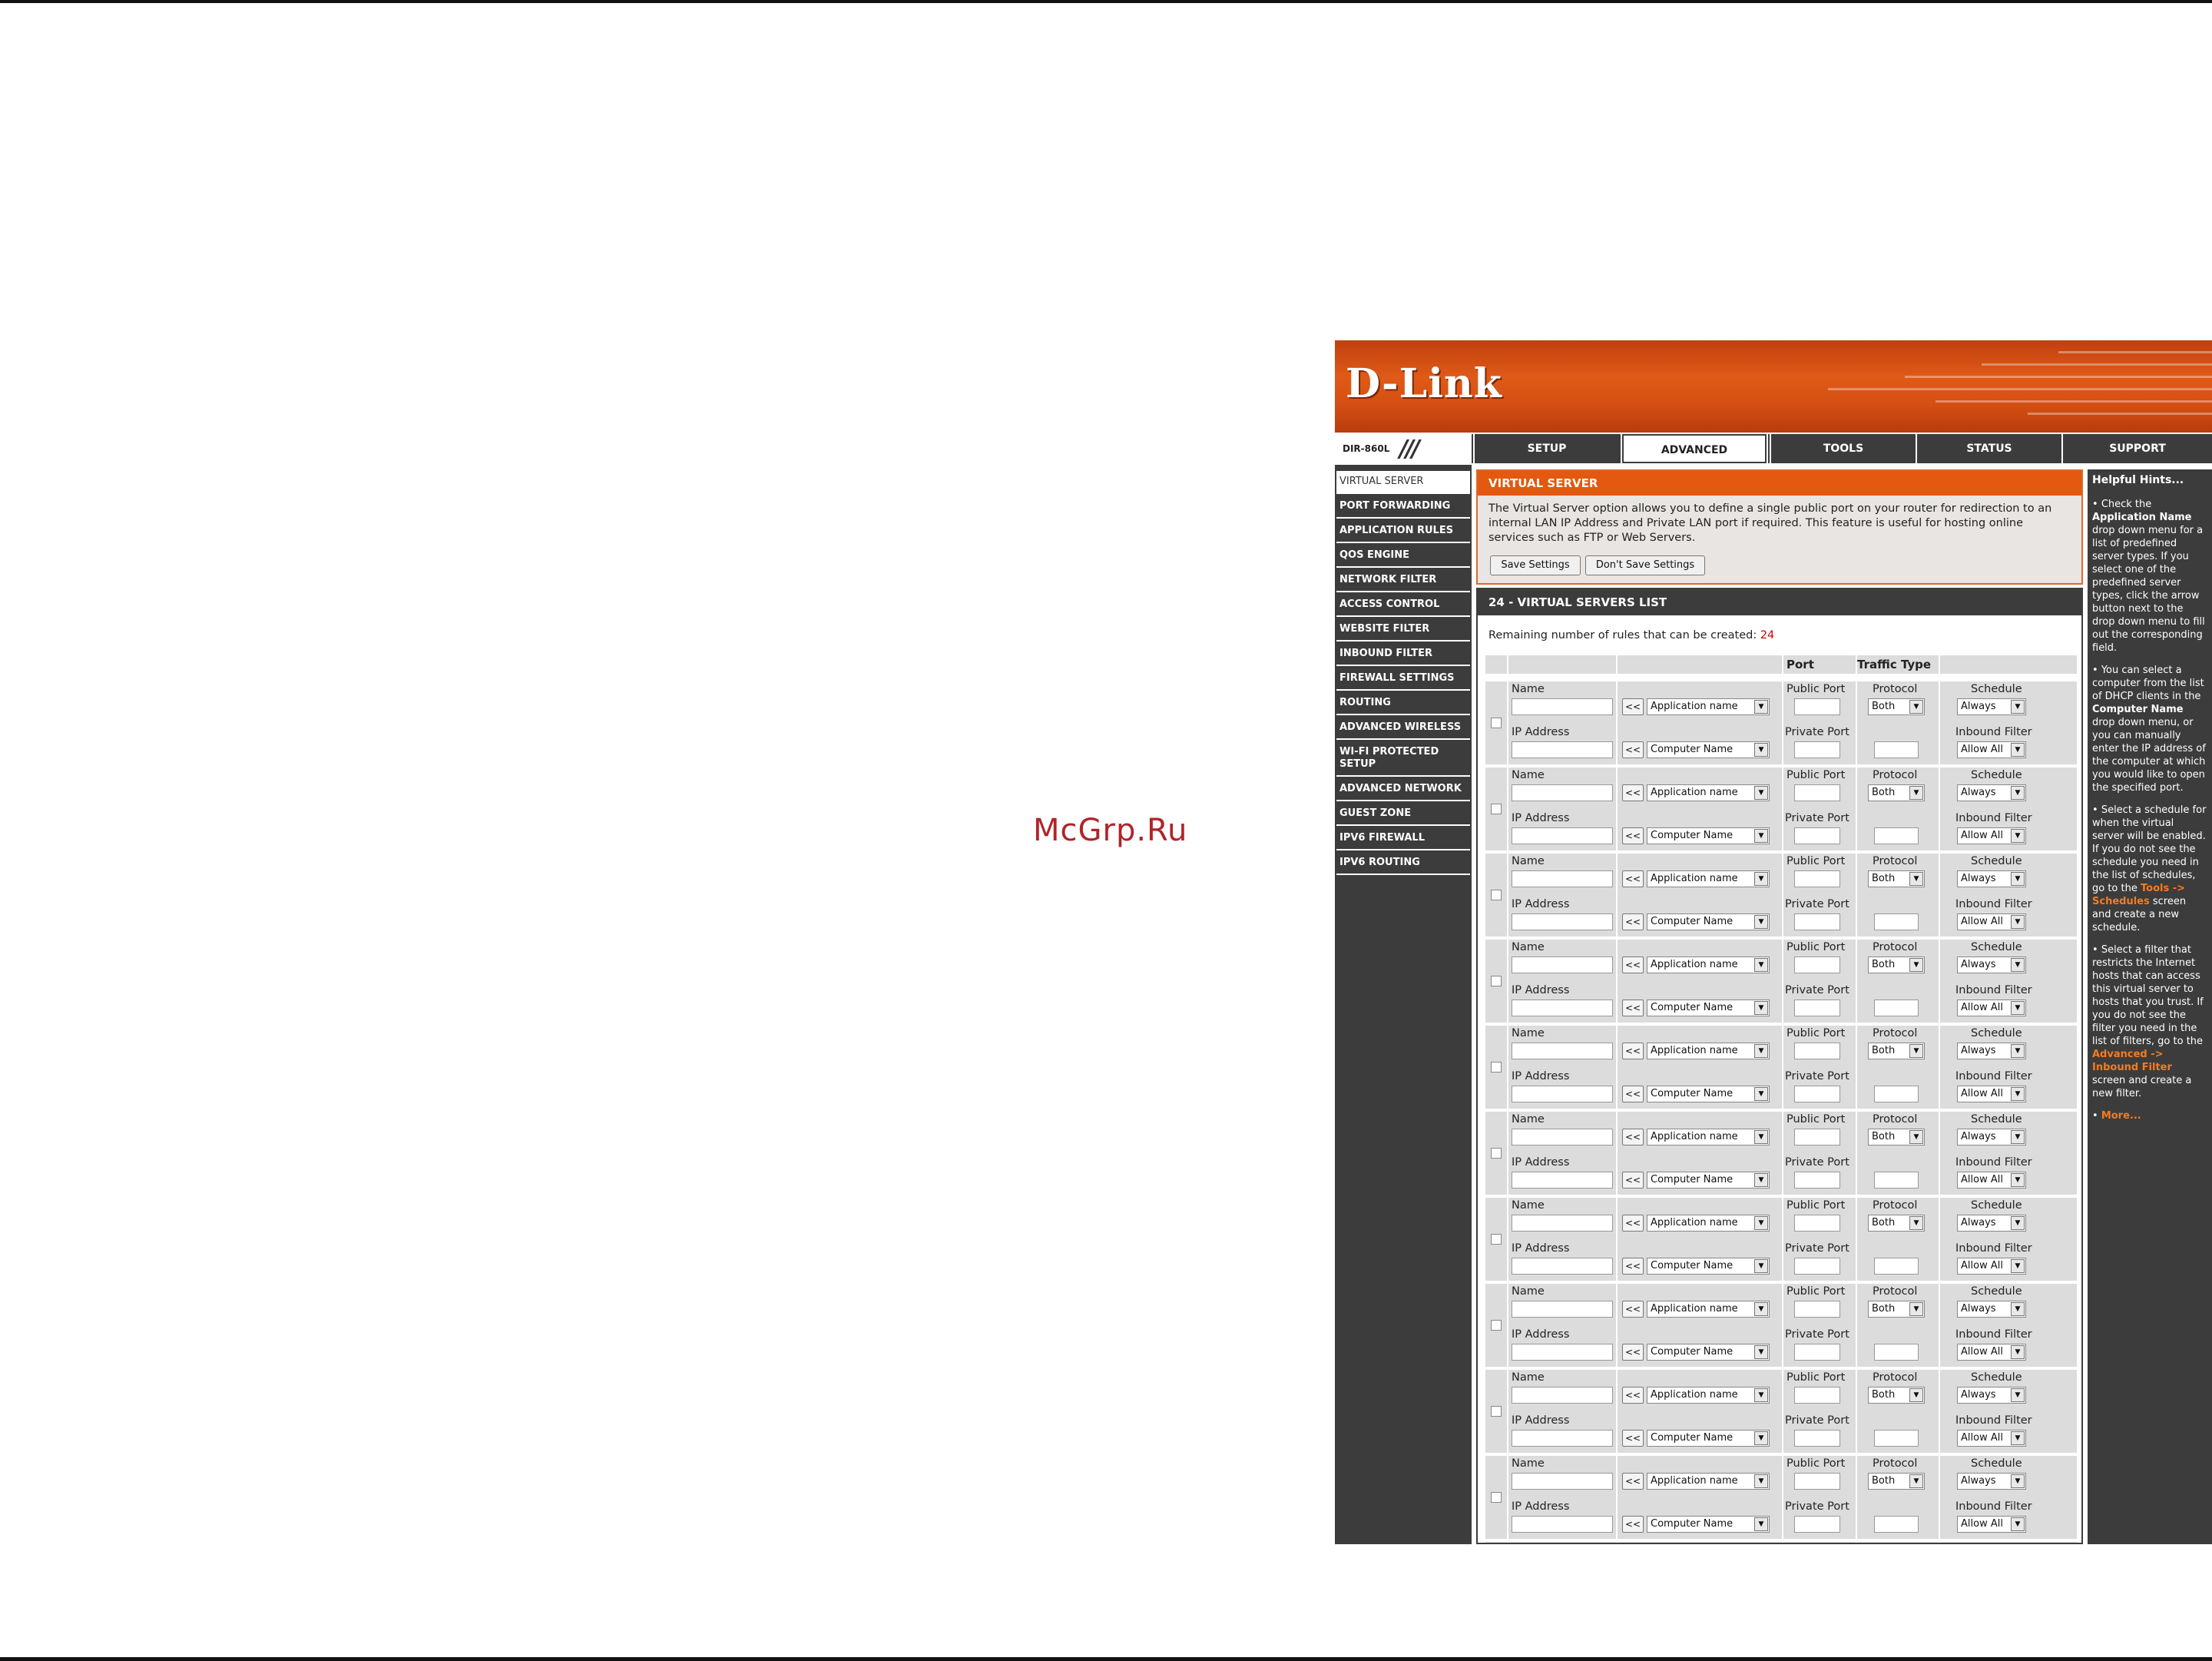 The height and width of the screenshot is (1661, 2212). Describe the element at coordinates (1403, 863) in the screenshot. I see `sidebar-item-ipv6-routing: IPV6 ROUTING` at that location.